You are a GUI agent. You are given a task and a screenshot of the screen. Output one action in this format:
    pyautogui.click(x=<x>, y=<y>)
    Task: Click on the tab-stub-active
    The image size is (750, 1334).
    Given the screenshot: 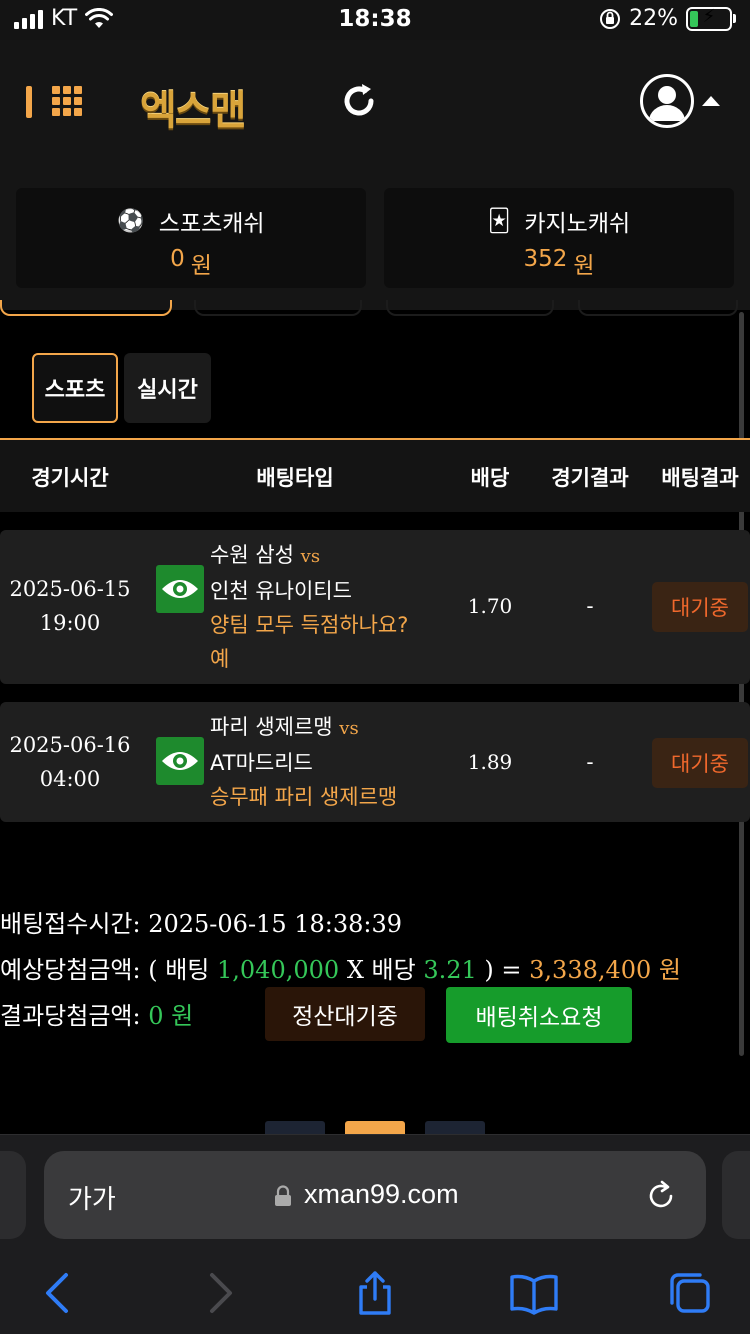 What is the action you would take?
    pyautogui.click(x=86, y=308)
    